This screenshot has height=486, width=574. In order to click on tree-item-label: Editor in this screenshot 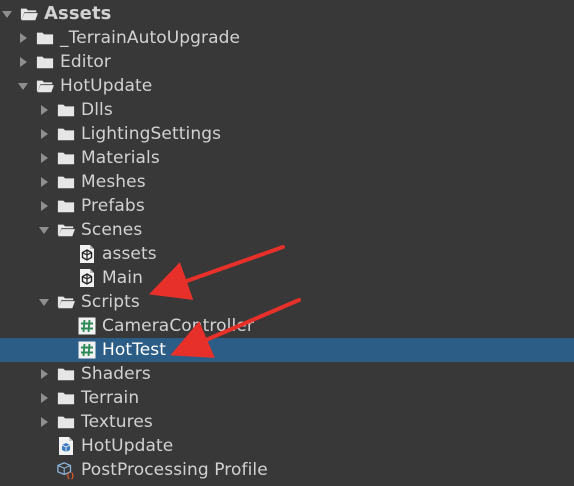, I will do `click(85, 62)`.